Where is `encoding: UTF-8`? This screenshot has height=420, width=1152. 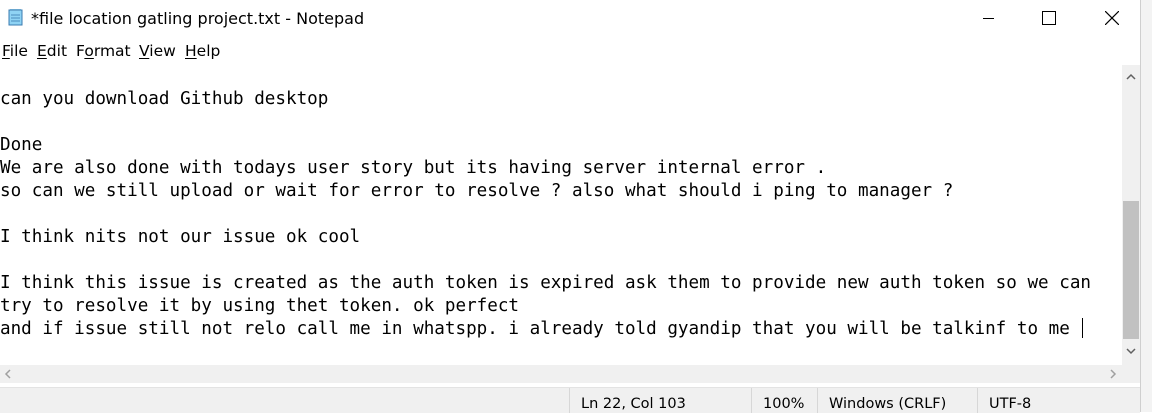
encoding: UTF-8 is located at coordinates (1058, 400).